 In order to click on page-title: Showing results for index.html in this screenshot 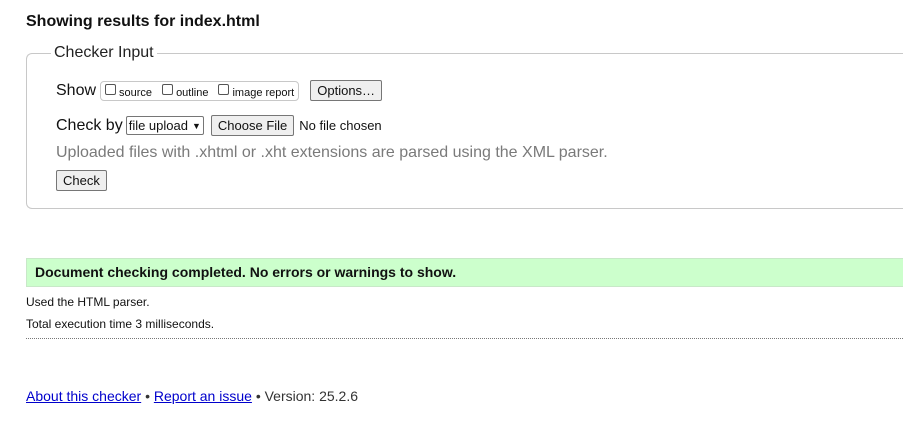, I will do `click(143, 21)`.